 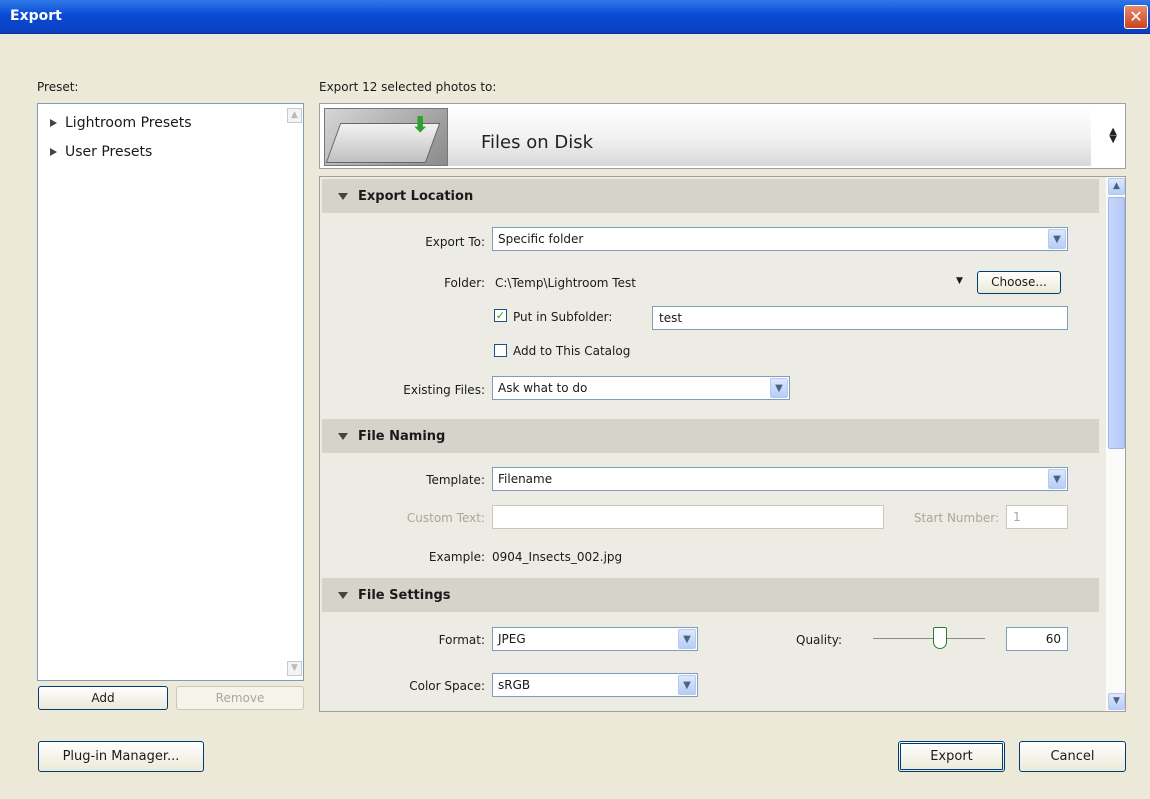 I want to click on preset-scrollbar: ▲ ▼, so click(x=294, y=392).